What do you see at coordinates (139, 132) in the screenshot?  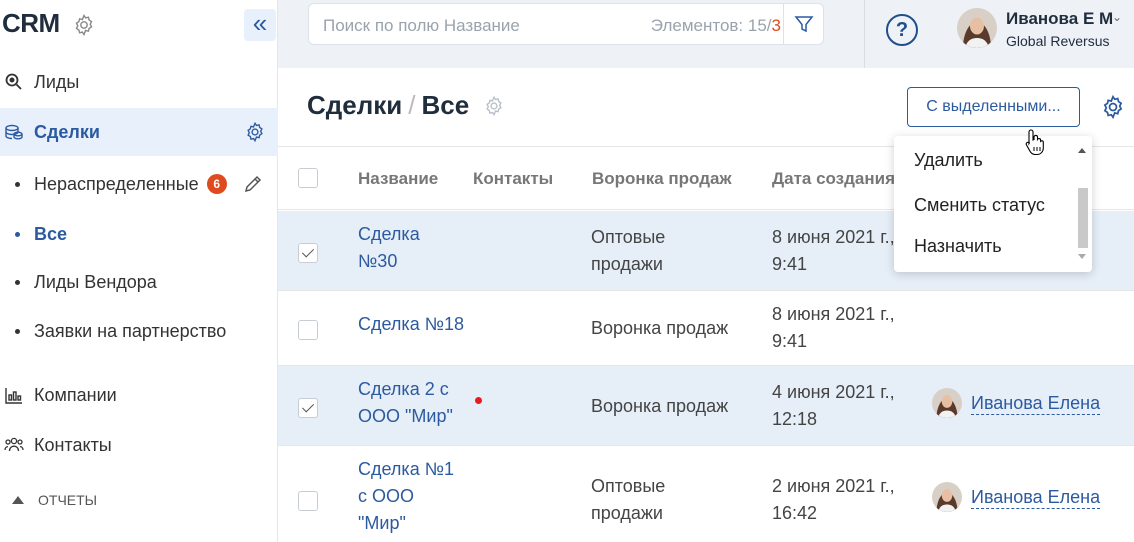 I see `sidebar-item-deals: Сделки` at bounding box center [139, 132].